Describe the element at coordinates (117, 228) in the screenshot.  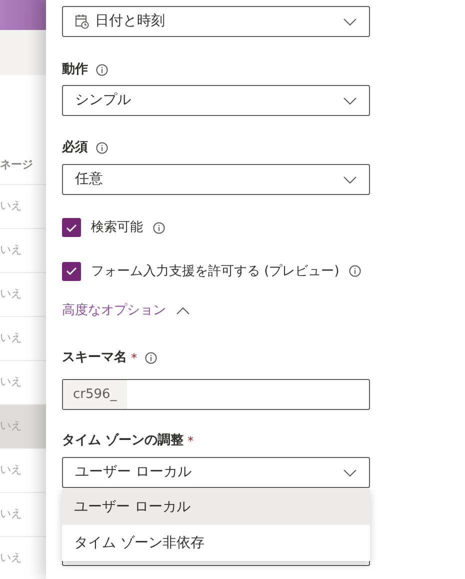
I see `checkbox-label: 検索可能` at that location.